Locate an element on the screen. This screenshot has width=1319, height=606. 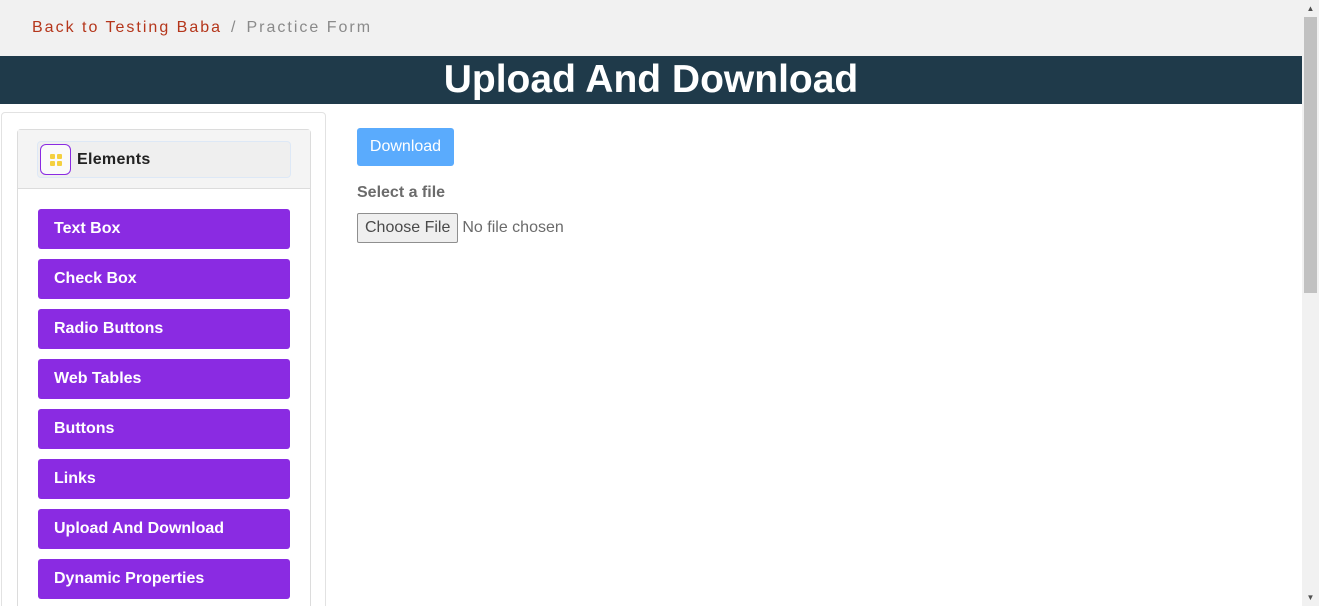
grid-icon is located at coordinates (55, 159).